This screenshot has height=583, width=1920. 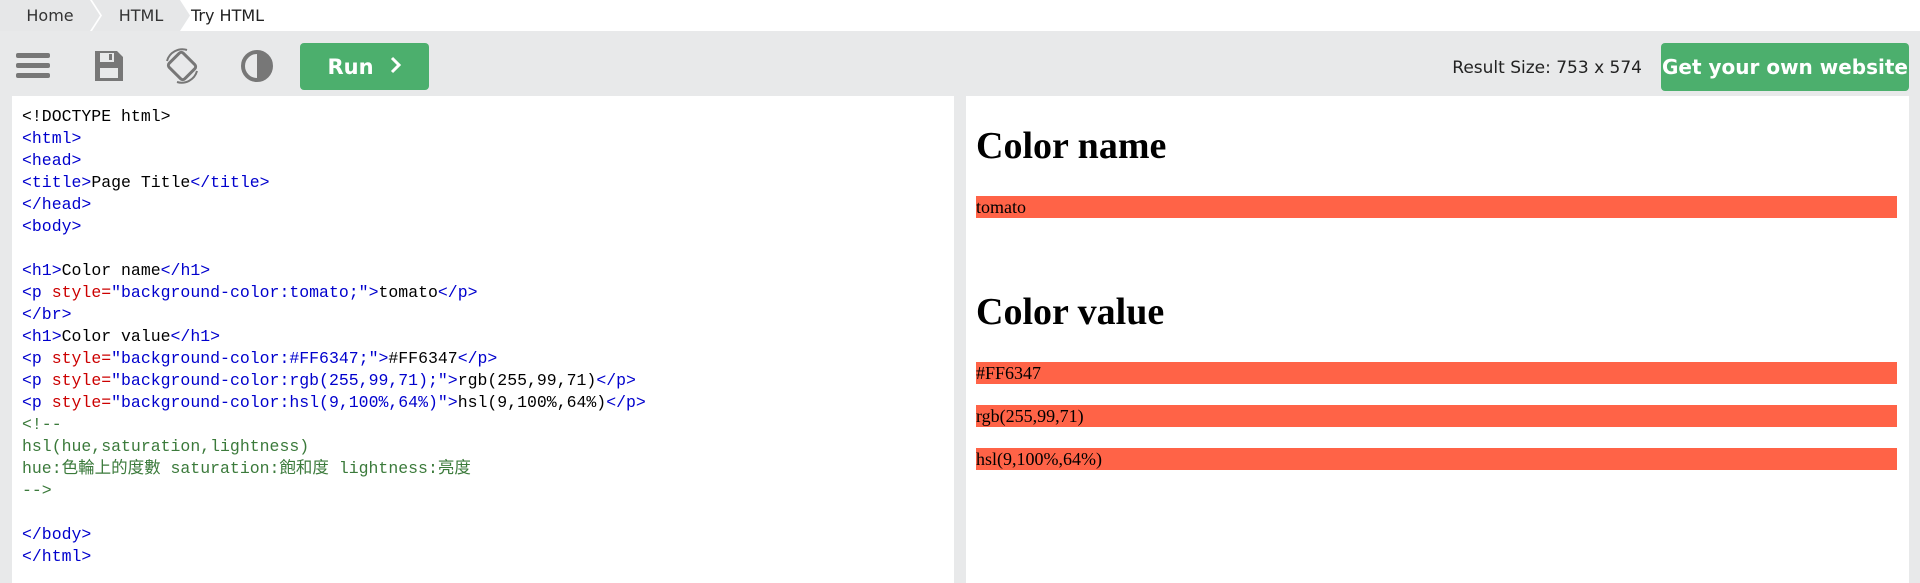 What do you see at coordinates (182, 66) in the screenshot?
I see `rotate-icon` at bounding box center [182, 66].